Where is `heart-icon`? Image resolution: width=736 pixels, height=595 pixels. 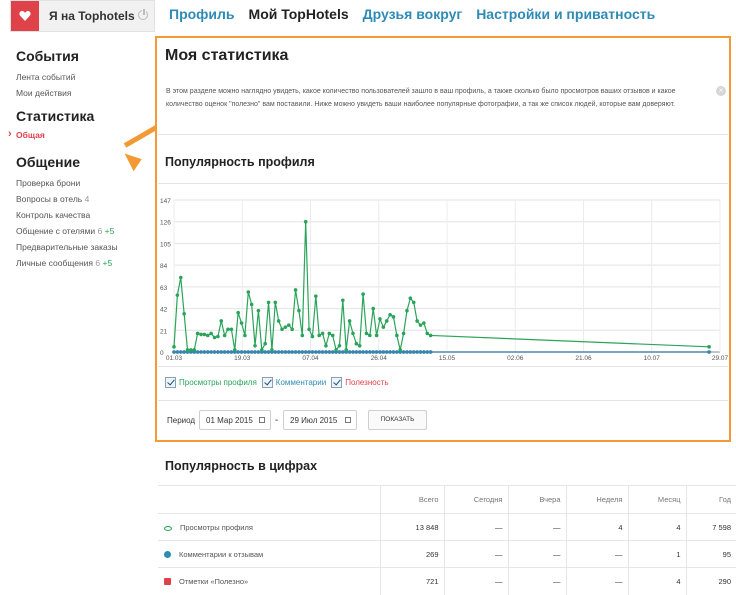
heart-icon is located at coordinates (25, 16).